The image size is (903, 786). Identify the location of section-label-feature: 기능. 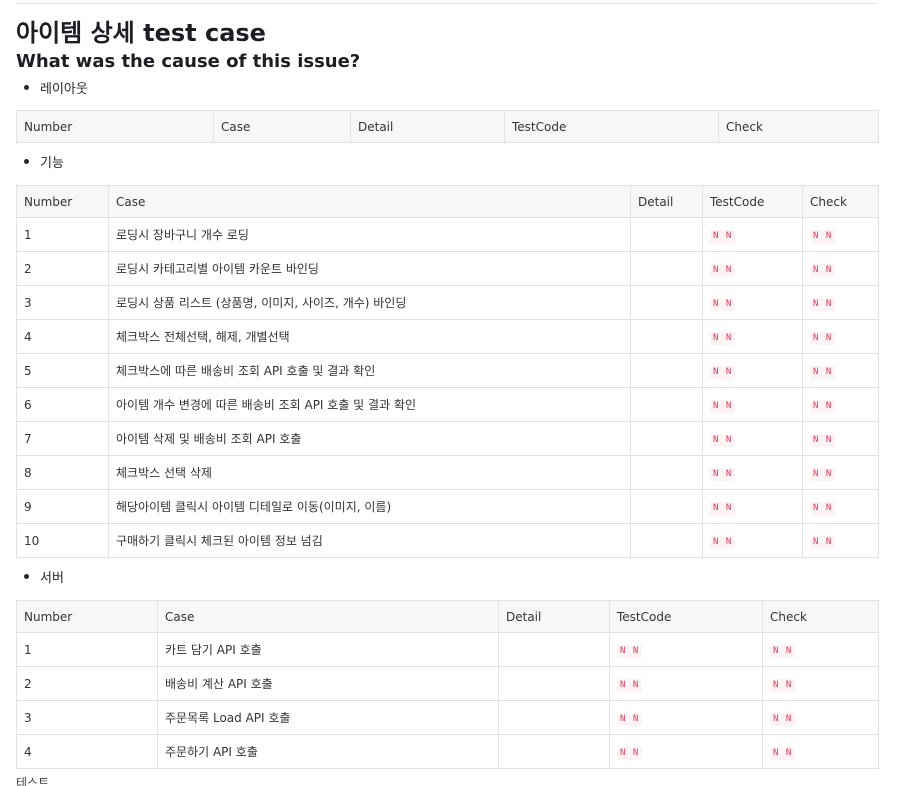
(44, 164).